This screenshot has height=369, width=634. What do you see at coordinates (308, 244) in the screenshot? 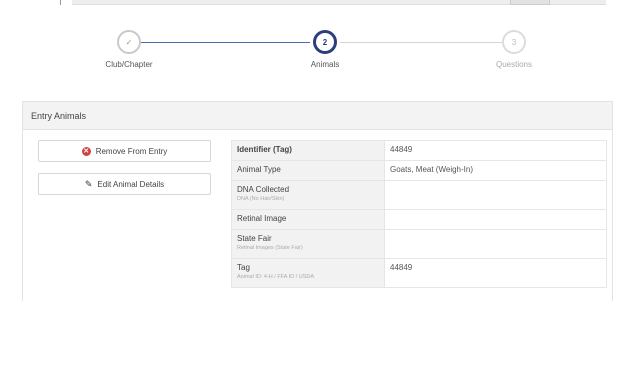
I see `detail-key: State Fair Retinal Images (State Fair)` at bounding box center [308, 244].